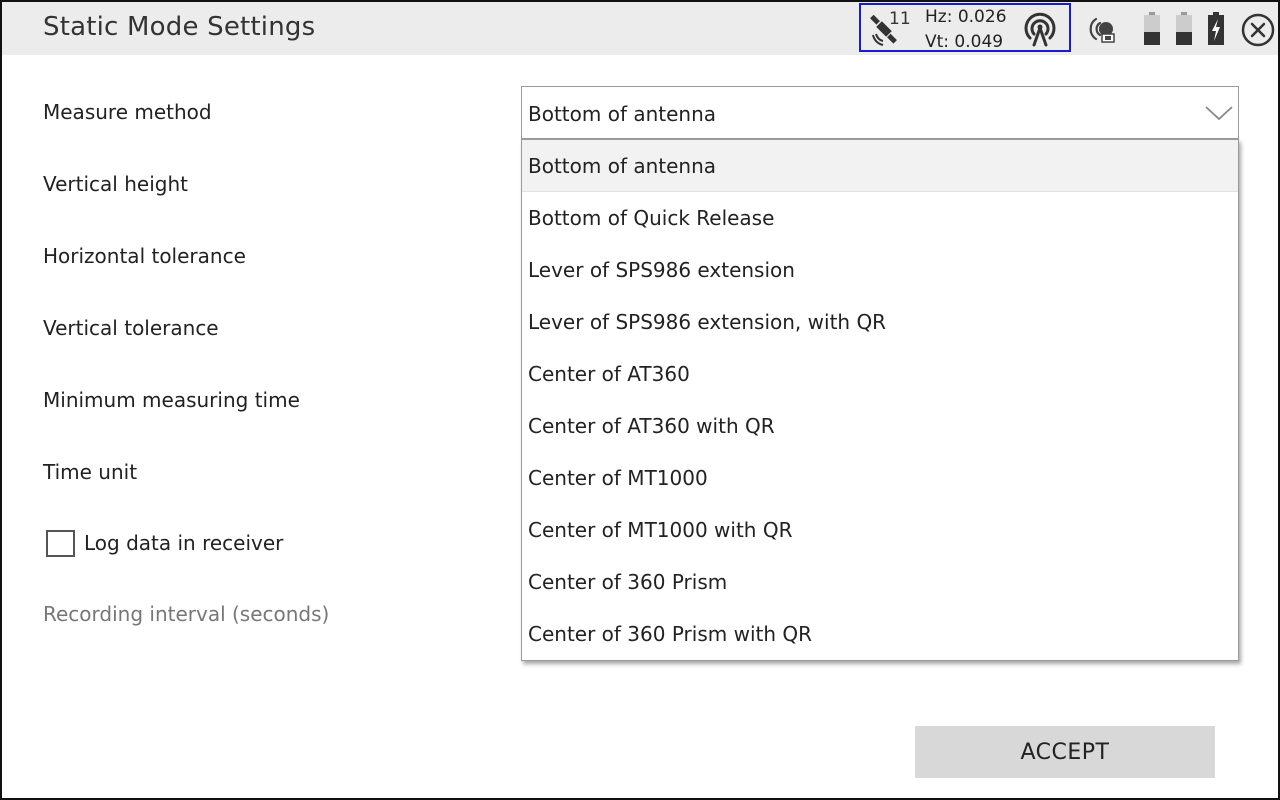  What do you see at coordinates (60, 543) in the screenshot?
I see `log-data-checkbox` at bounding box center [60, 543].